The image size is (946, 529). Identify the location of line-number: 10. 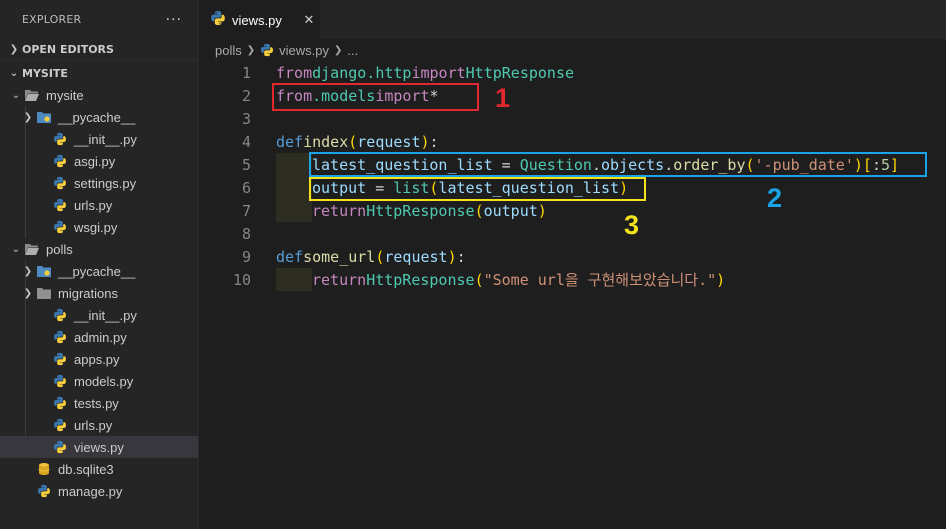
(241, 279).